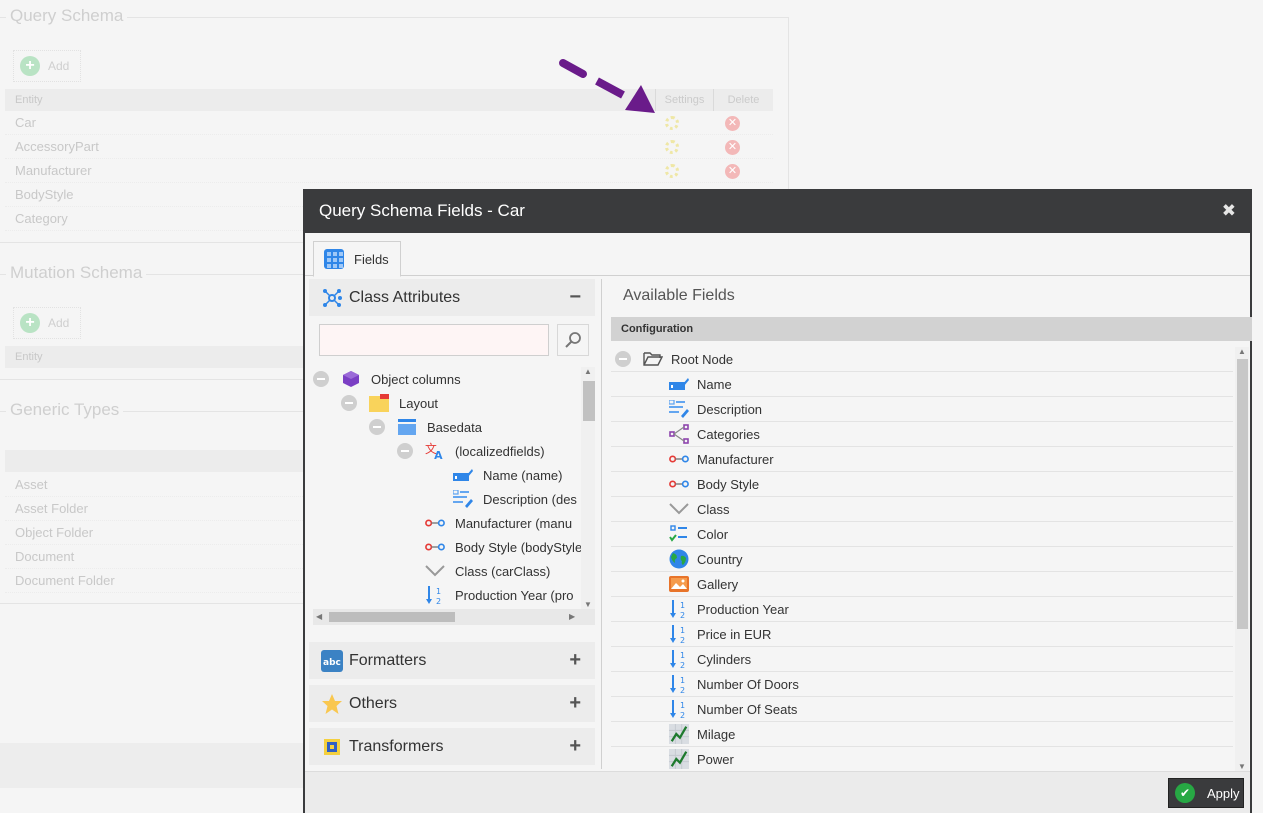  I want to click on apply-label: Apply, so click(1223, 793).